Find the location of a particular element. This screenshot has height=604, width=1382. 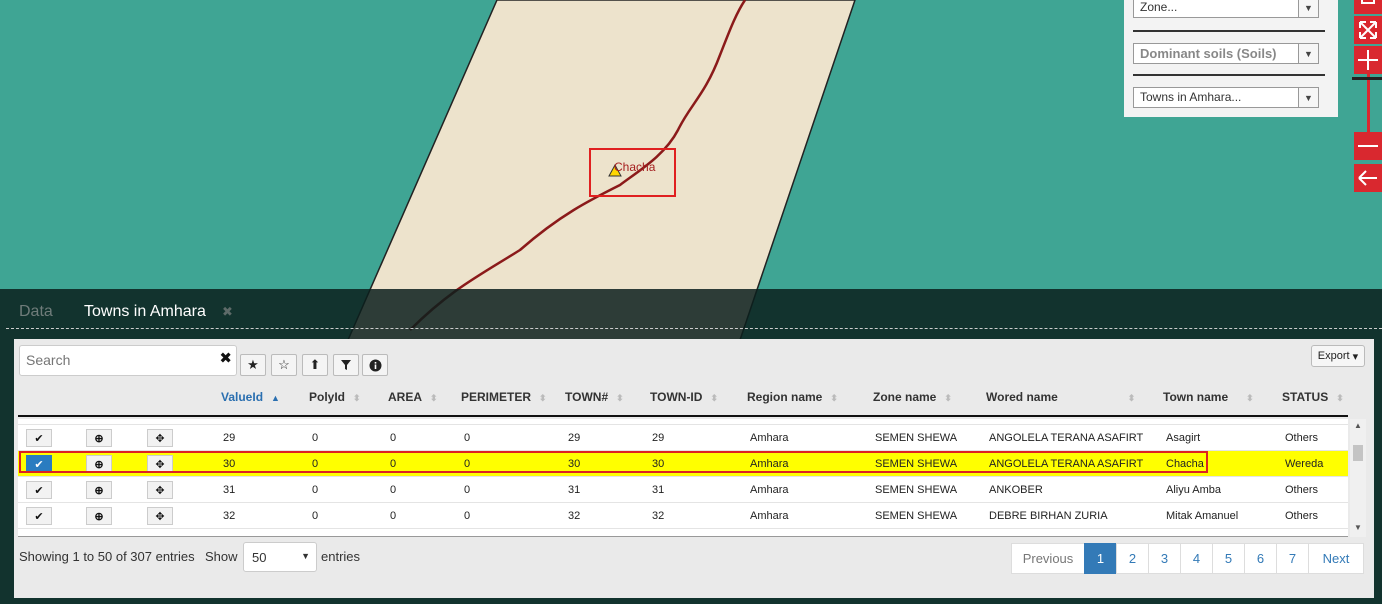

zoom-in-button is located at coordinates (1368, 60).